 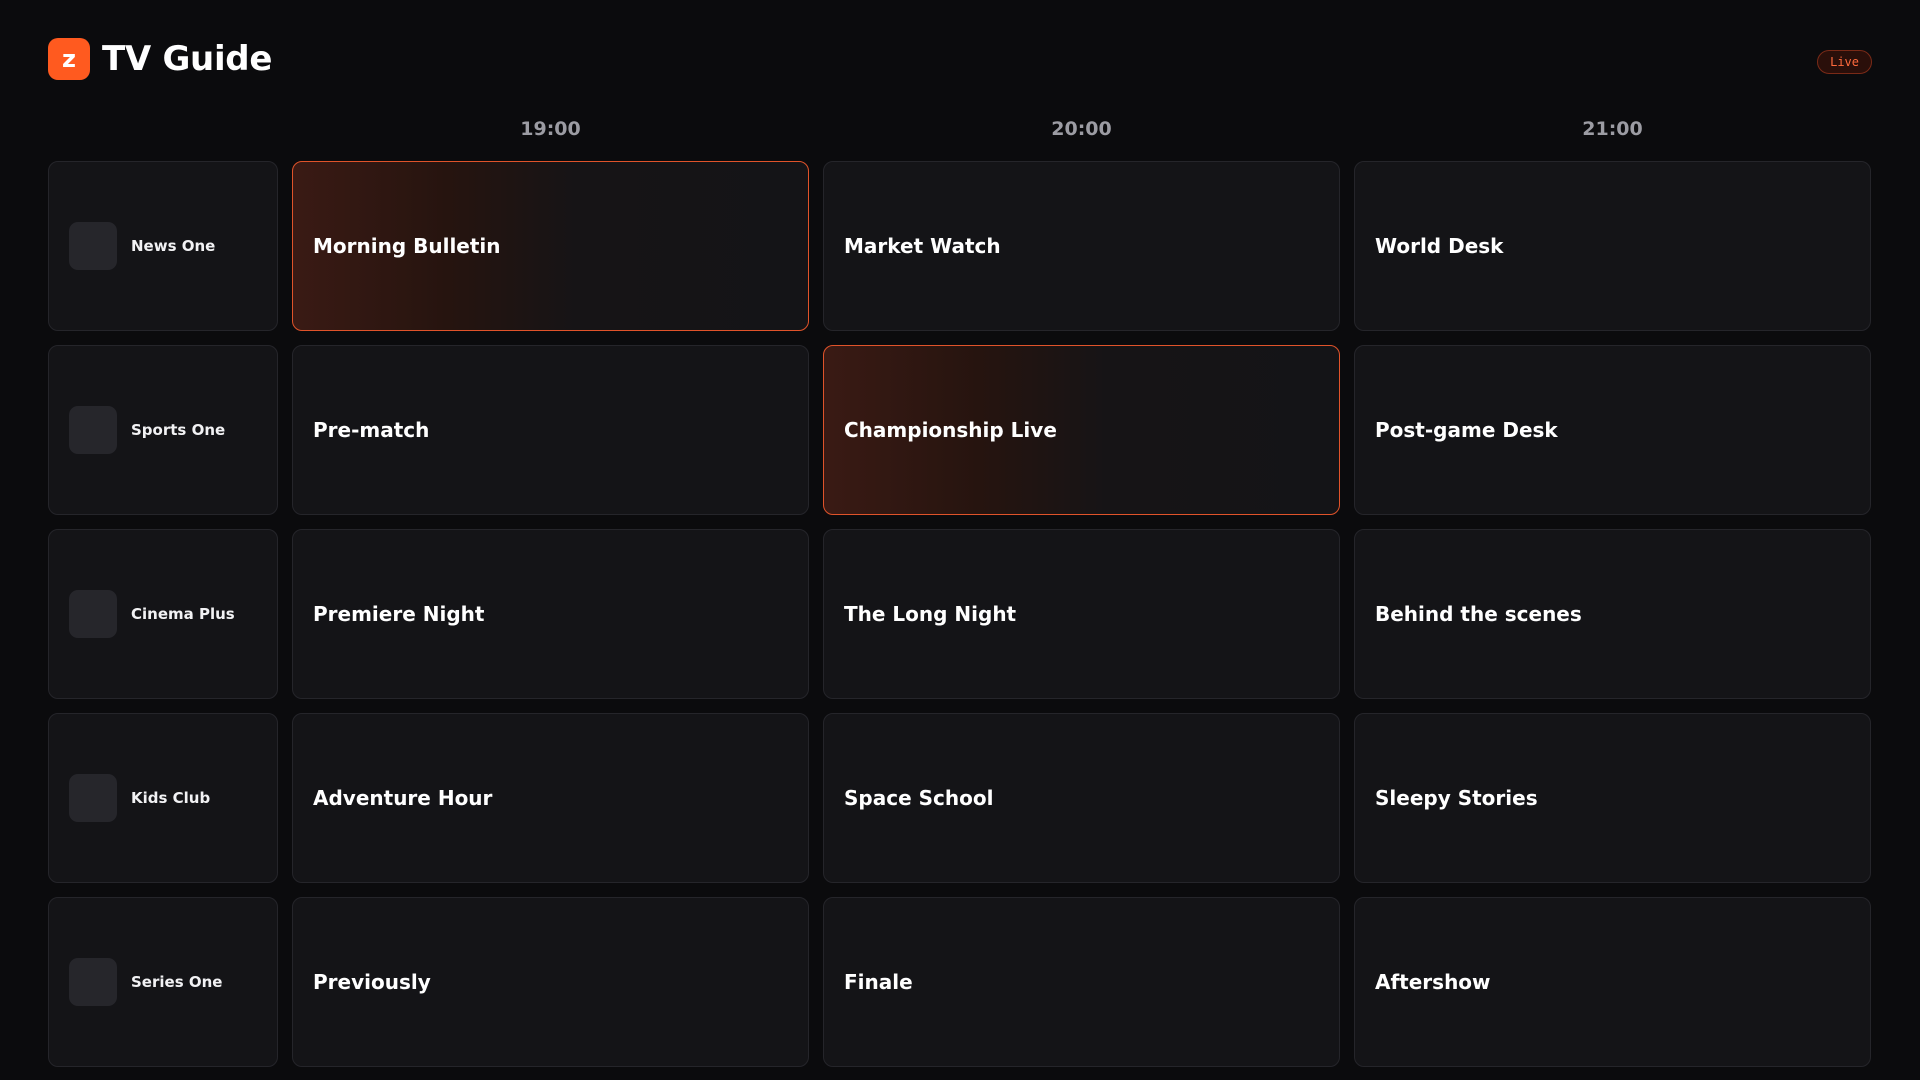 I want to click on program-title: Sleepy Stories, so click(x=1456, y=798).